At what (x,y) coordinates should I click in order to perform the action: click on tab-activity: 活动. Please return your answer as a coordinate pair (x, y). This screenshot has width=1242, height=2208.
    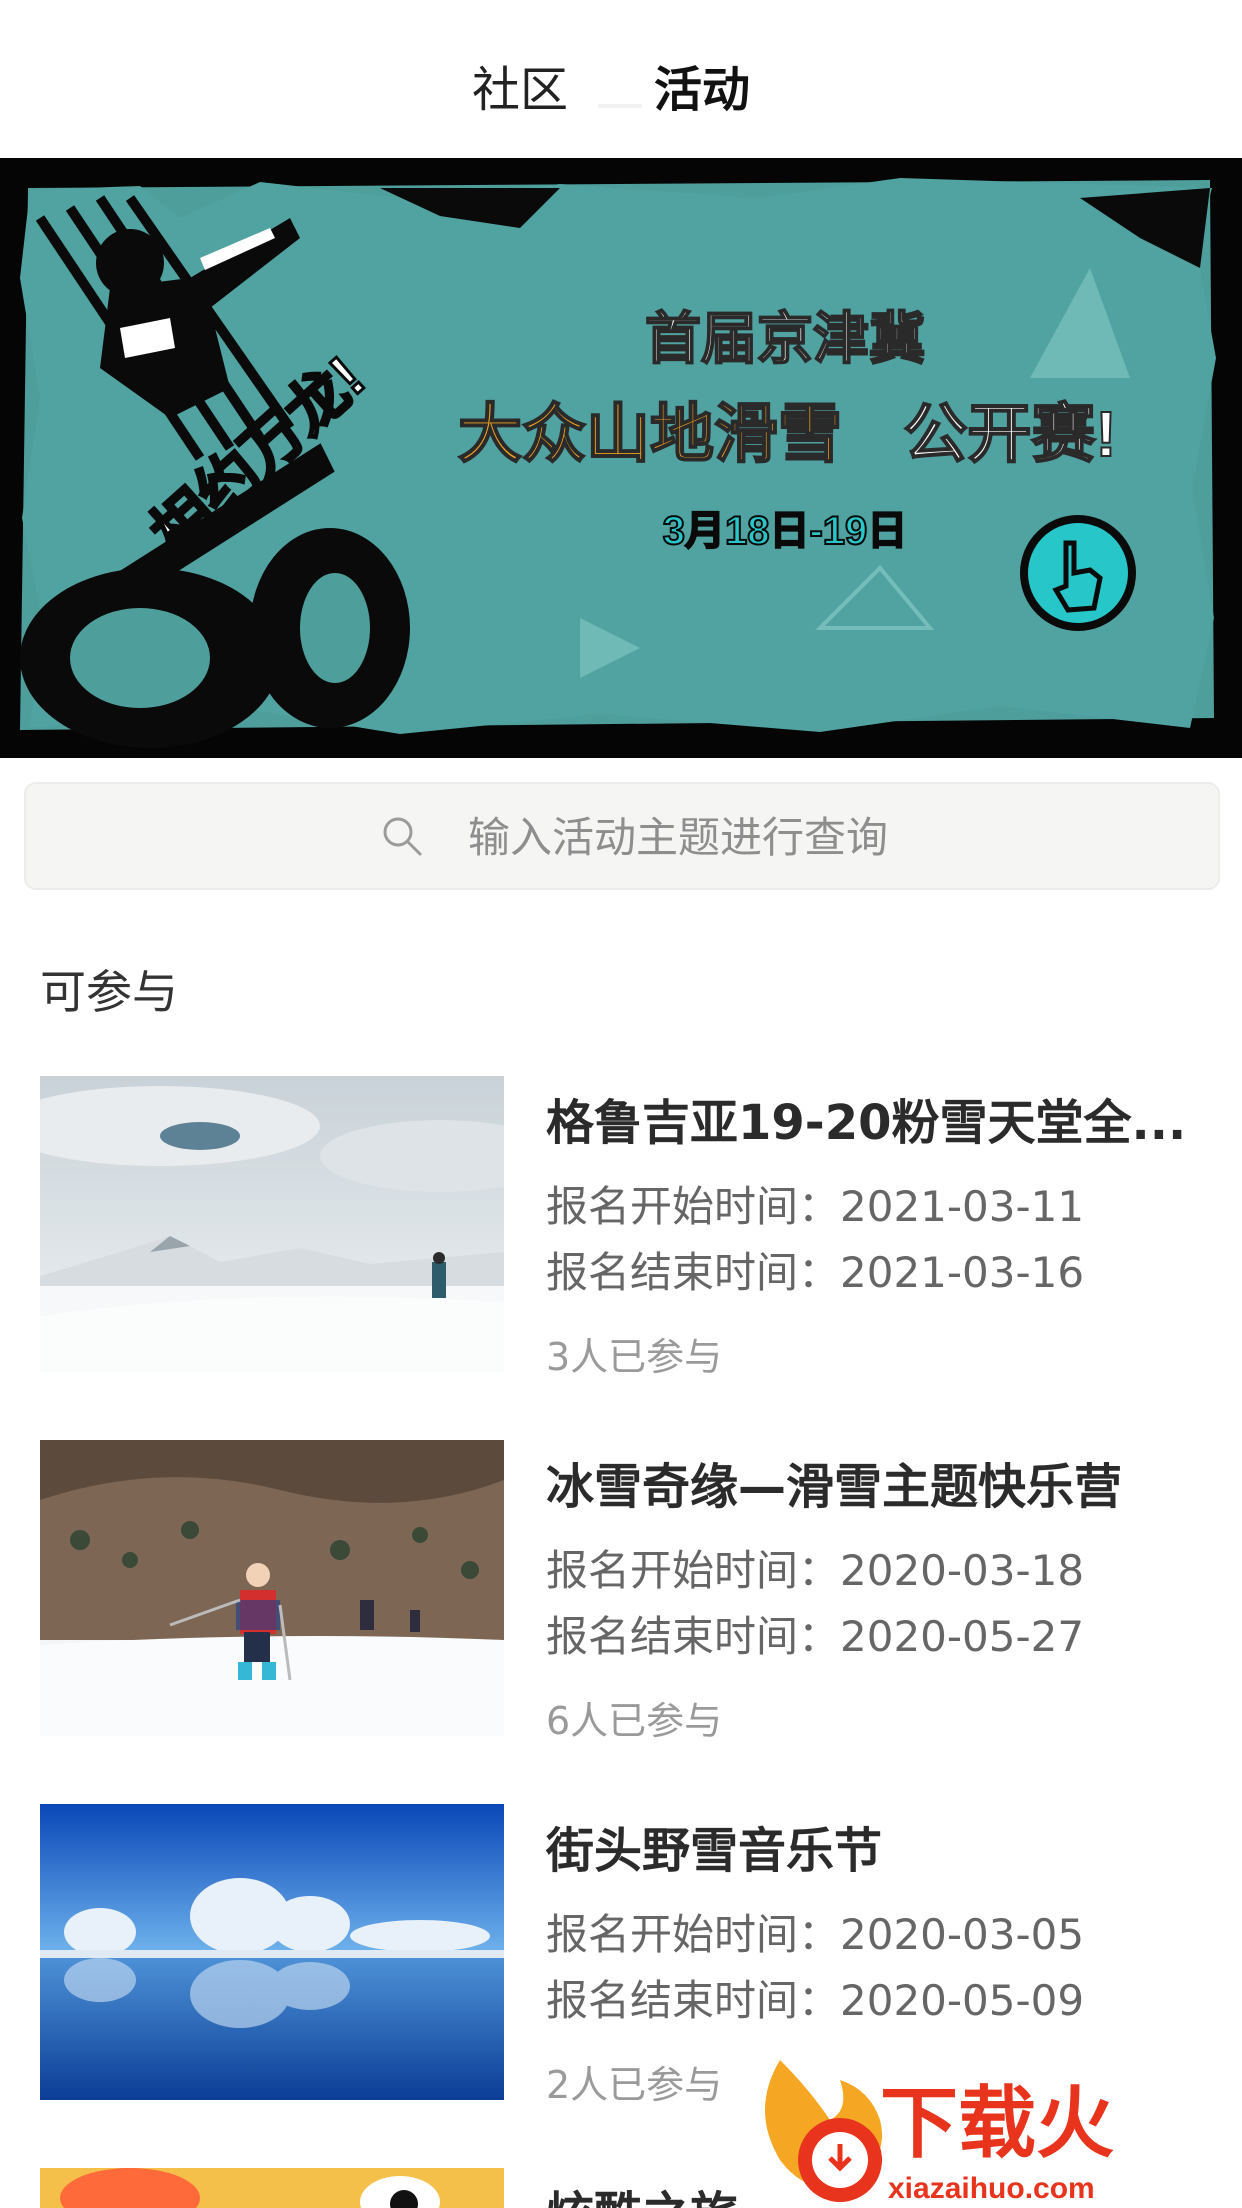
    Looking at the image, I should click on (702, 90).